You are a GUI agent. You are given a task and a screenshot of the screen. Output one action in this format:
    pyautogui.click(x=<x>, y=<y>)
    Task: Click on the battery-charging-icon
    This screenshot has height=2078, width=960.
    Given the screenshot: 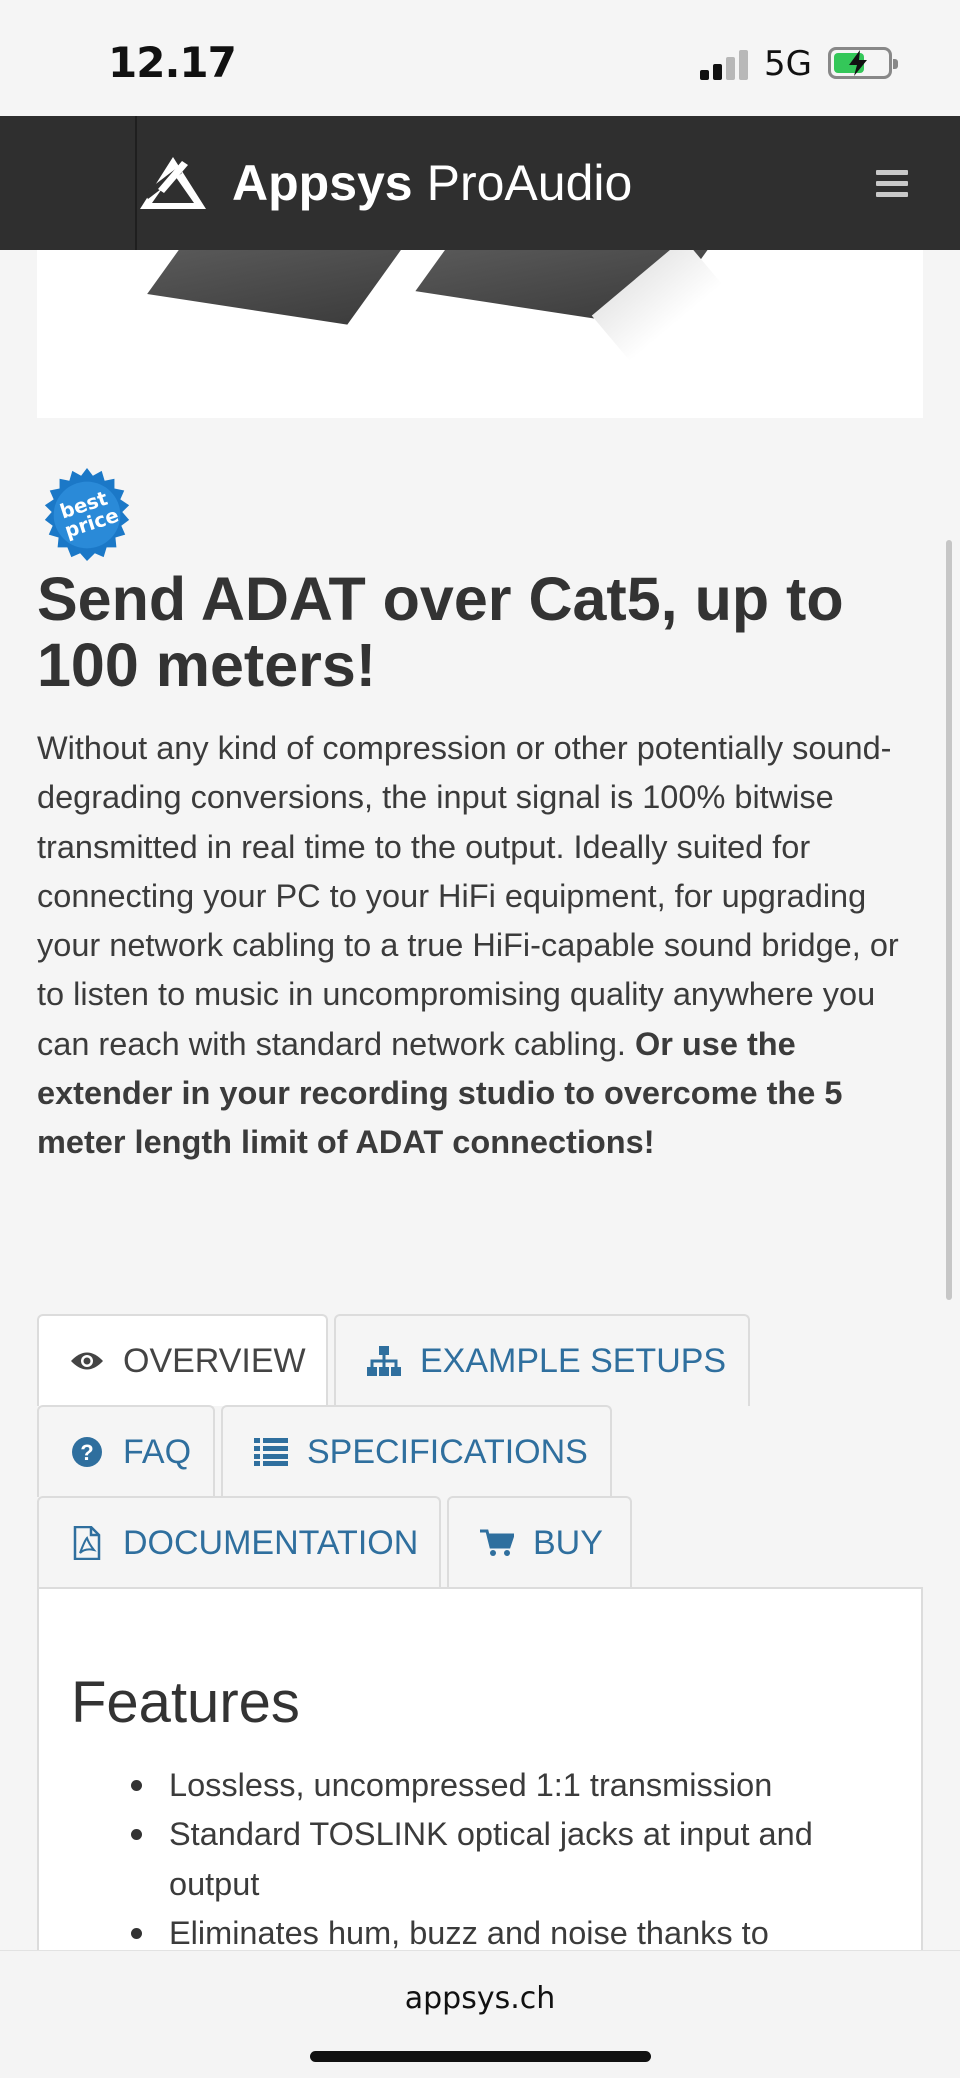 What is the action you would take?
    pyautogui.click(x=863, y=63)
    